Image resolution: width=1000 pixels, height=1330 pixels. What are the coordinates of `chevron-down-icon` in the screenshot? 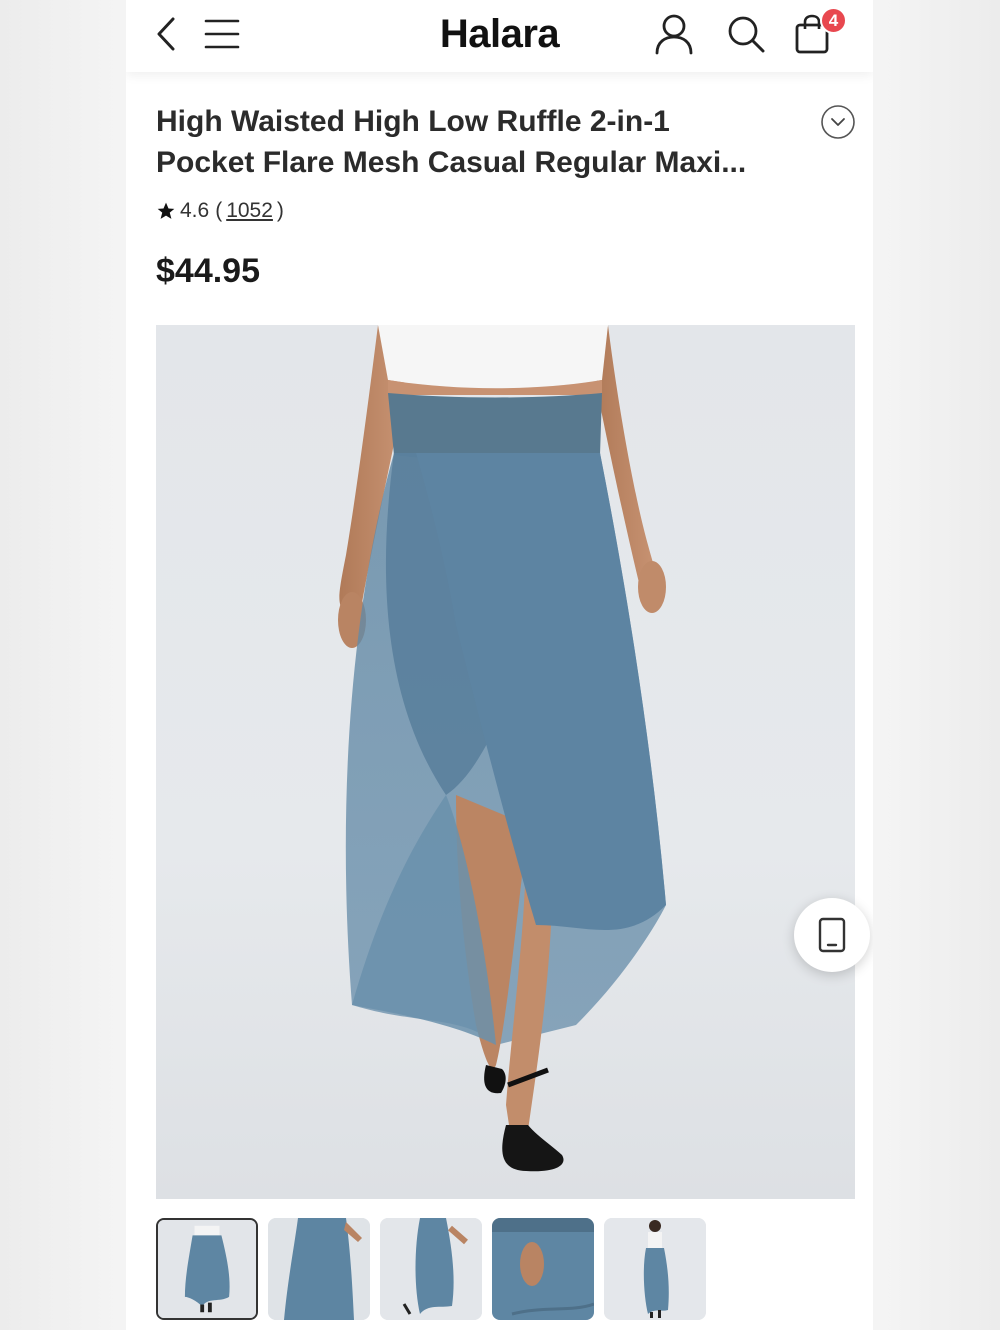 It's located at (838, 122).